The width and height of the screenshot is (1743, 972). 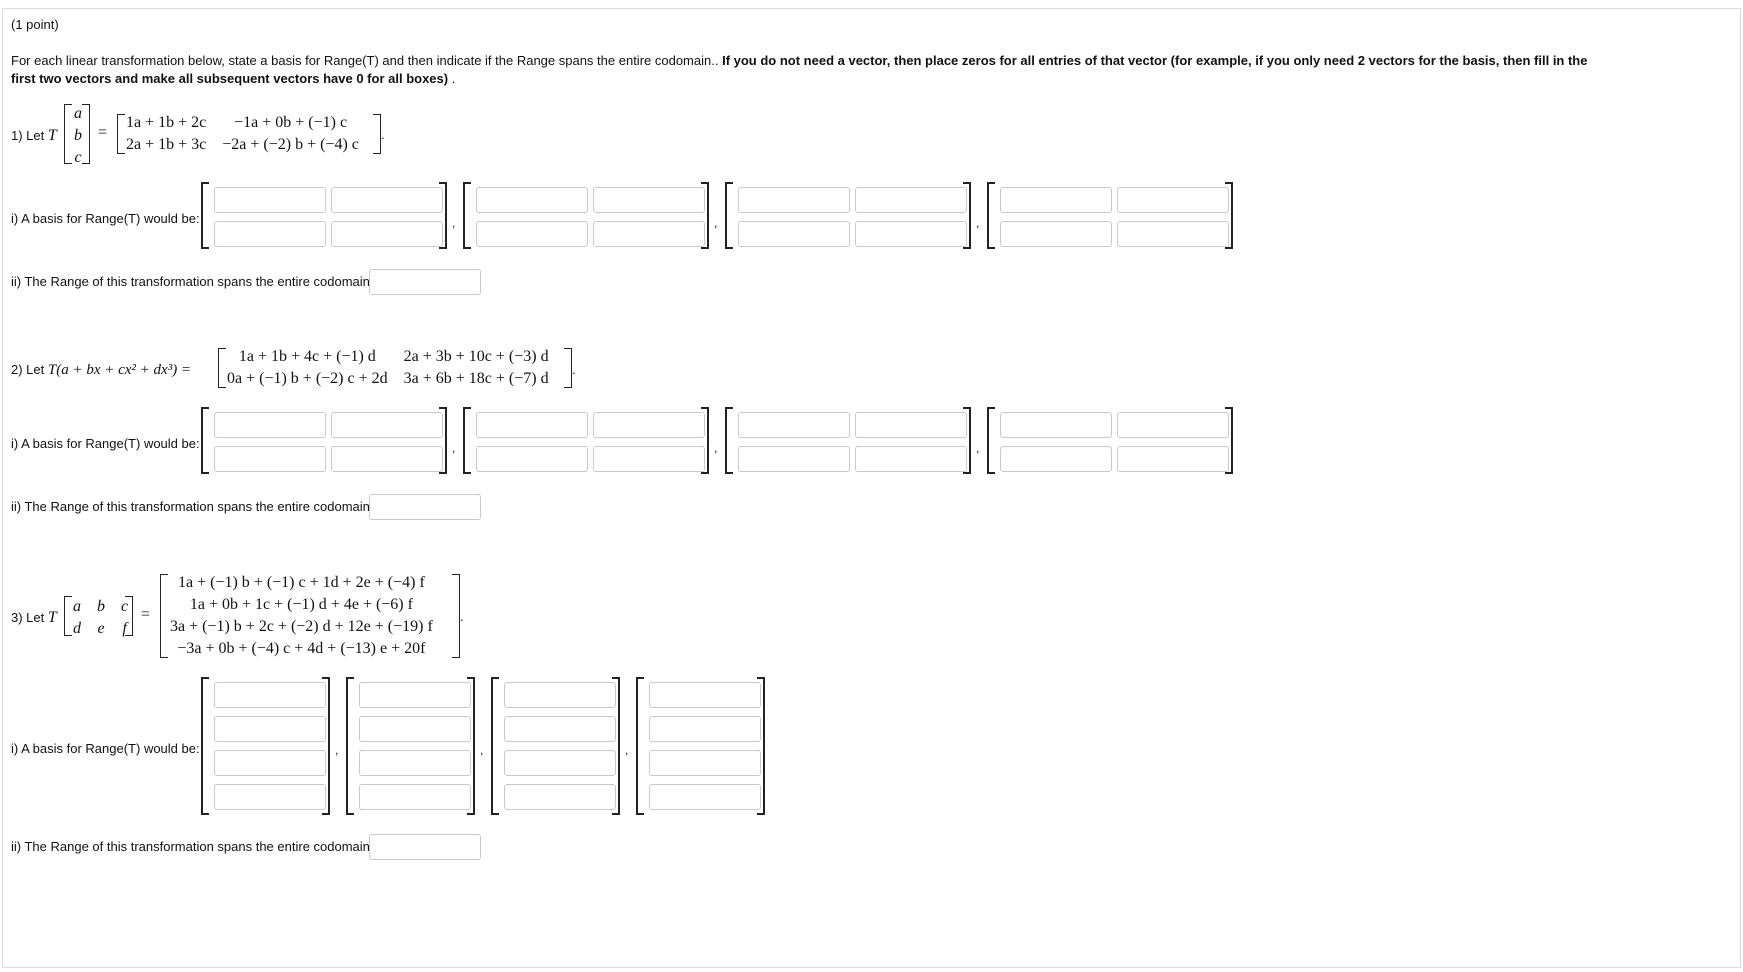 What do you see at coordinates (705, 763) in the screenshot?
I see `p3-v4-r3-input` at bounding box center [705, 763].